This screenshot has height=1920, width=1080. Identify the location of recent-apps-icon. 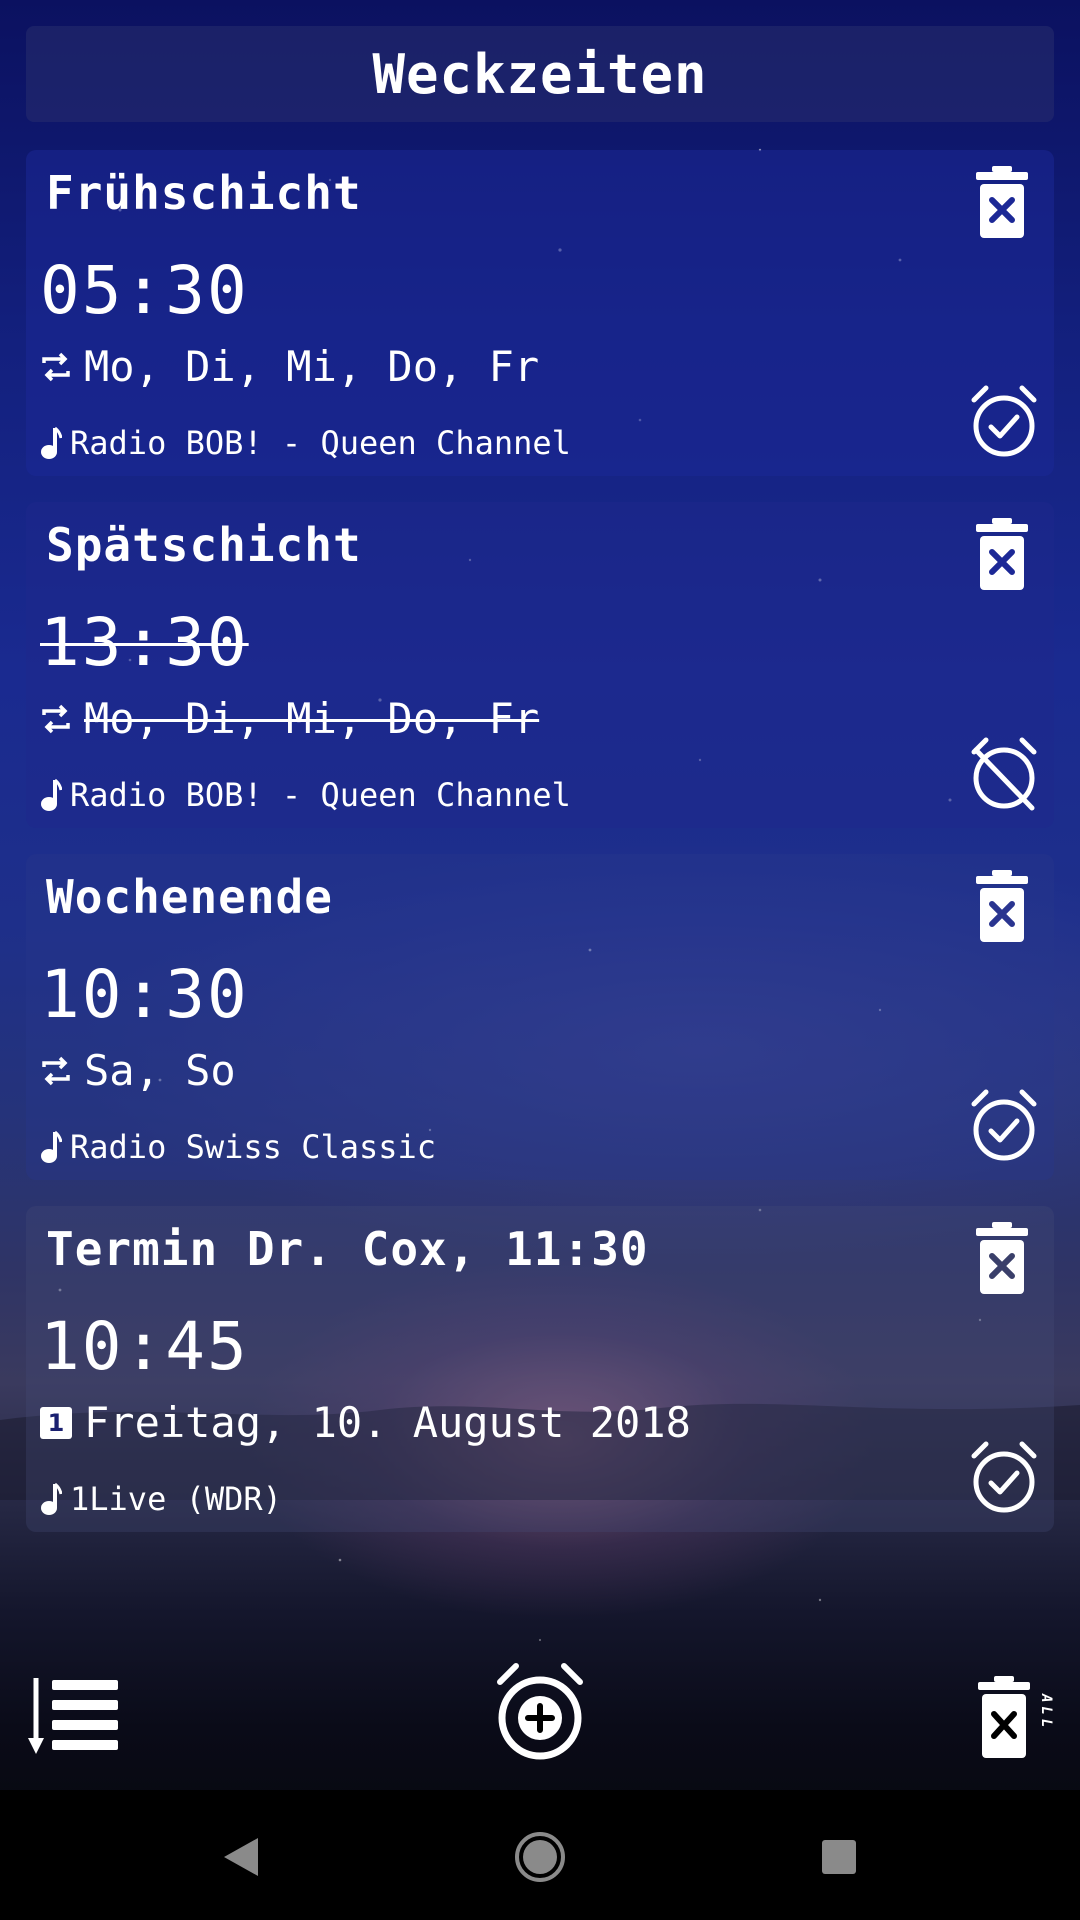
(839, 1857).